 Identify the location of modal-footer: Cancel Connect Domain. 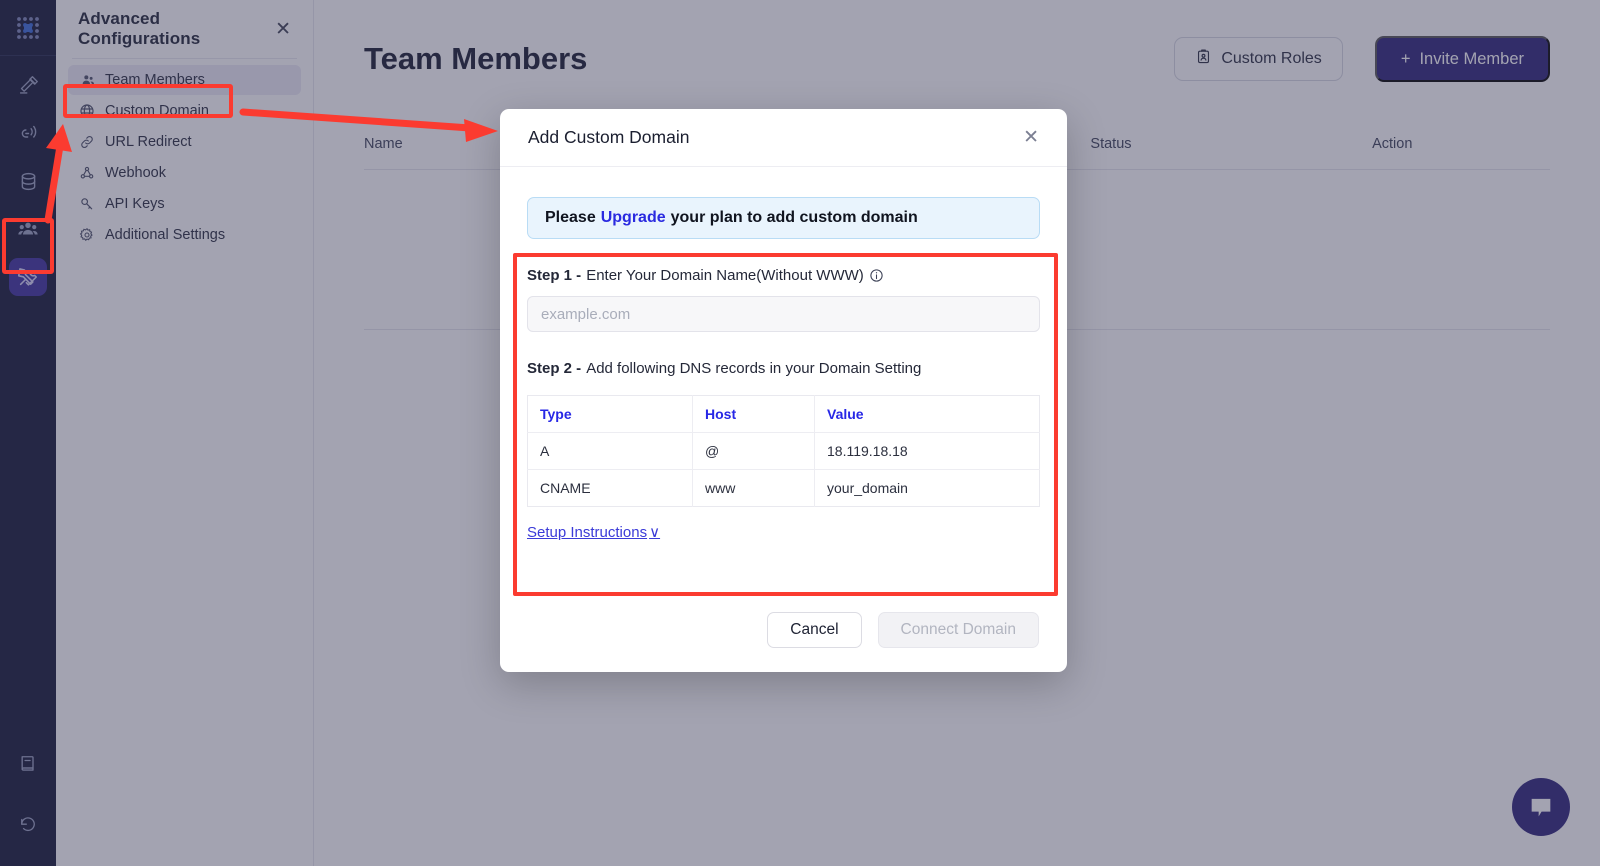
(783, 630).